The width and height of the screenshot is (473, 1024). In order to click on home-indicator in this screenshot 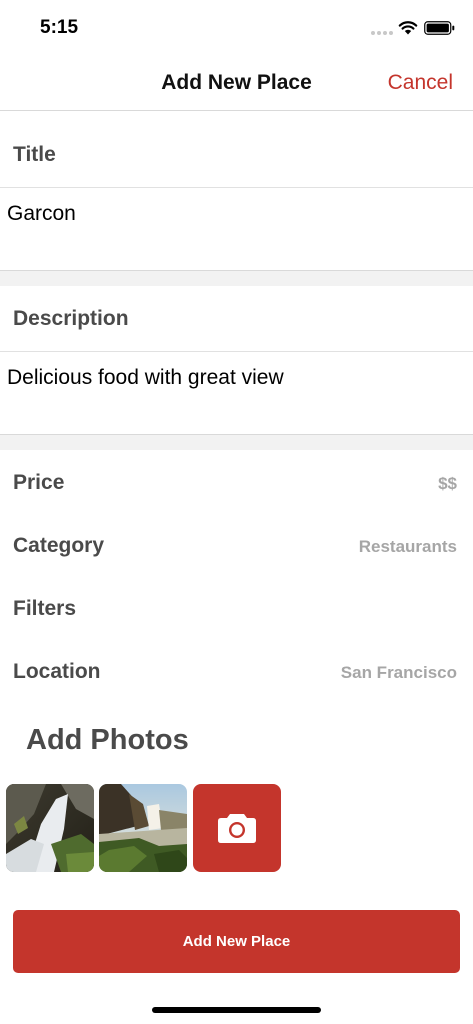, I will do `click(236, 1010)`.